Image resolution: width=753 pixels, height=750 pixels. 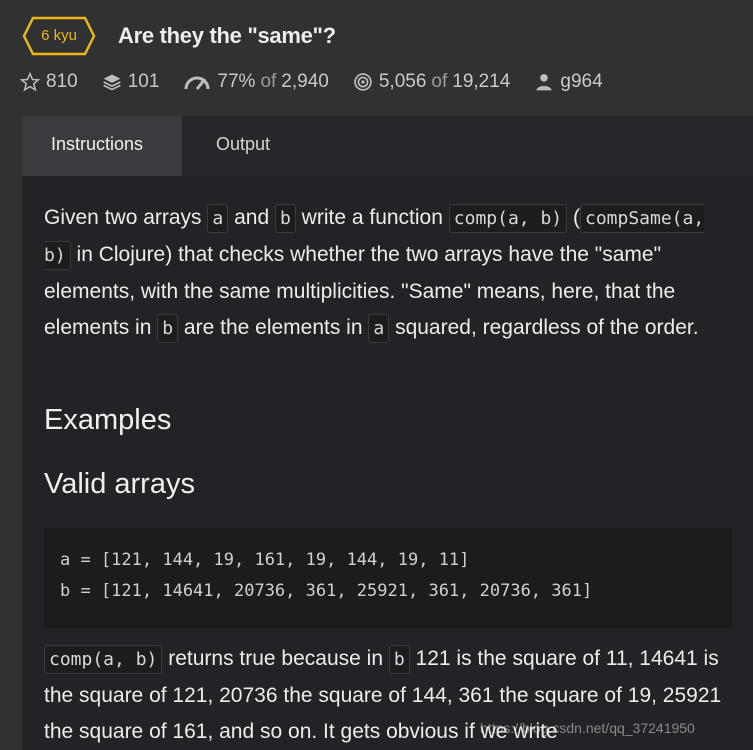 What do you see at coordinates (227, 35) in the screenshot?
I see `kata-title: Are they the "same"?` at bounding box center [227, 35].